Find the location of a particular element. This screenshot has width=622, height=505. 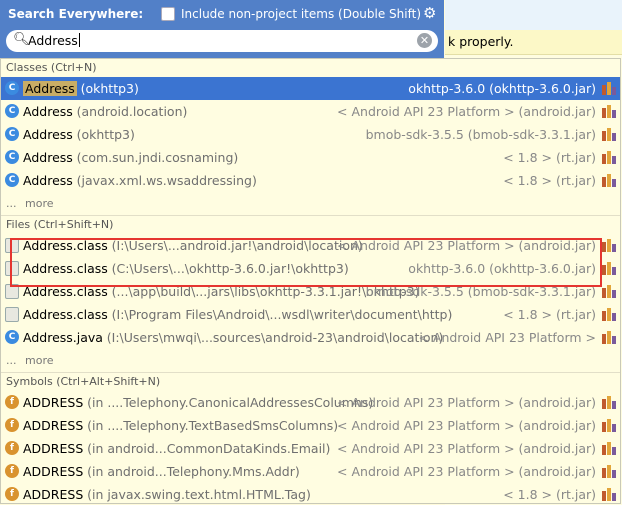

result-location: (in ....Telephony.TextBasedSmsColumns) is located at coordinates (213, 425).